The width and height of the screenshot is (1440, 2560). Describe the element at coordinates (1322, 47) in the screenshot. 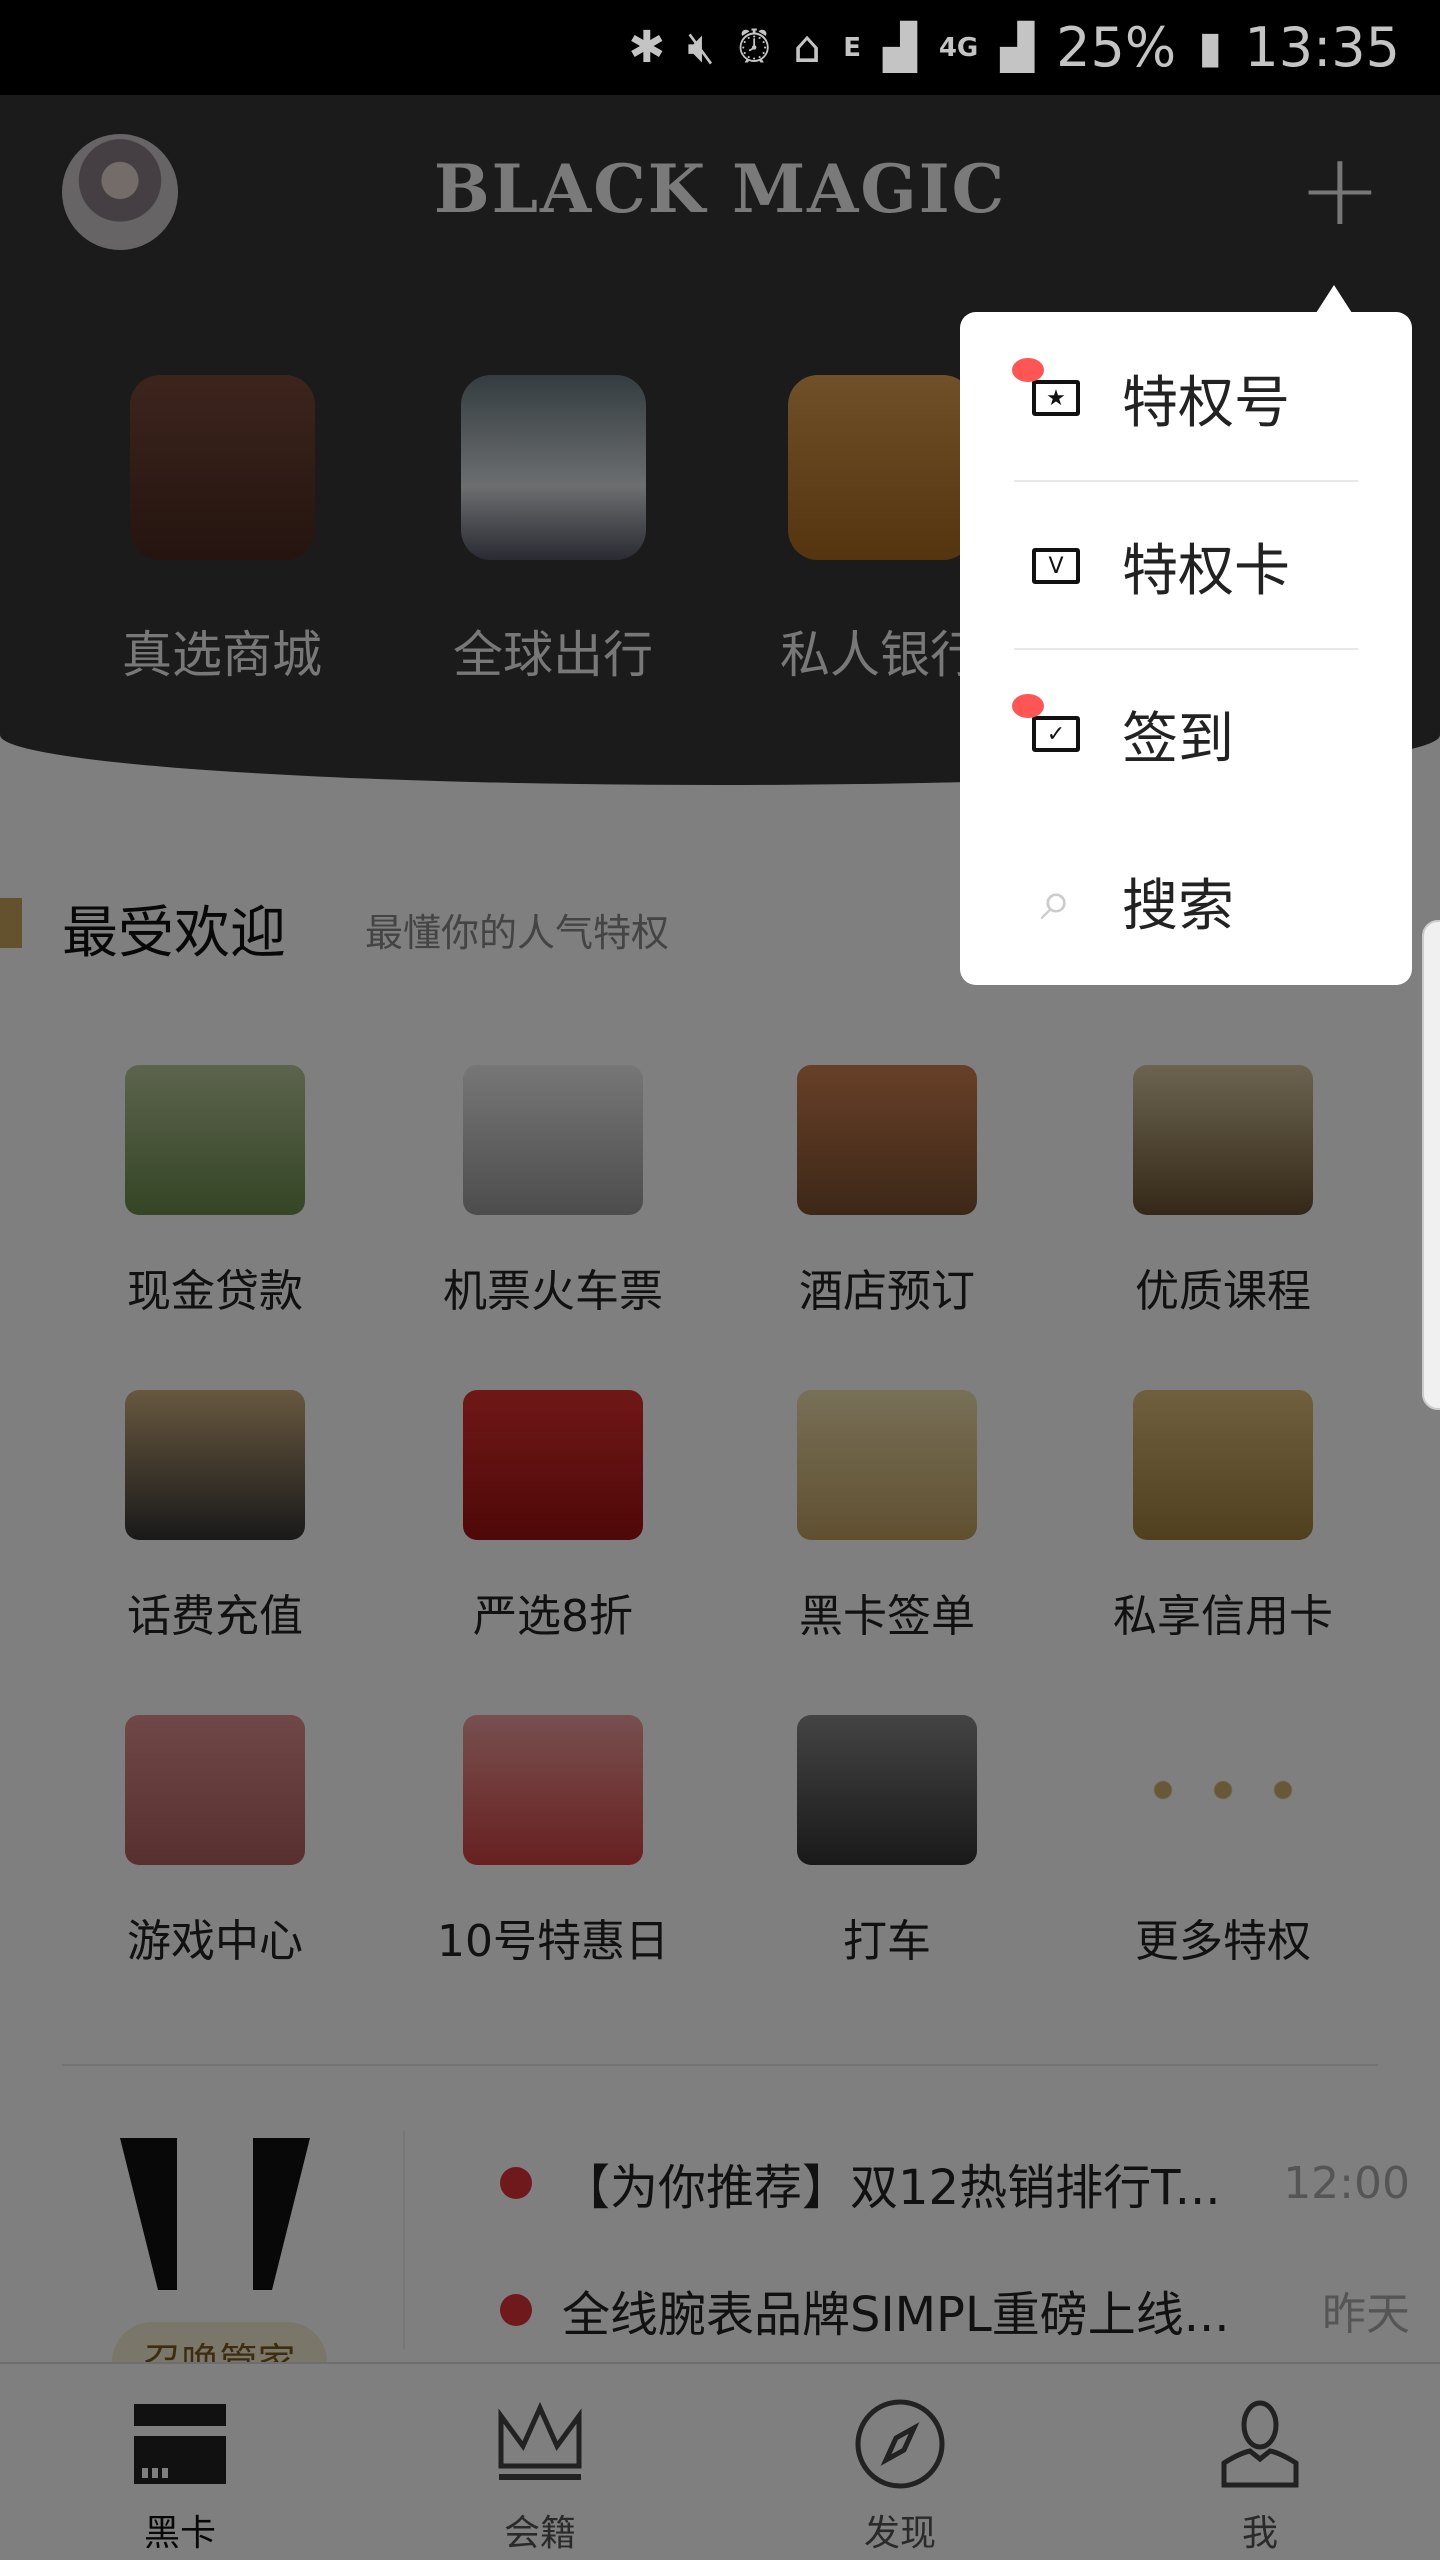

I see `clock: 13:35` at that location.